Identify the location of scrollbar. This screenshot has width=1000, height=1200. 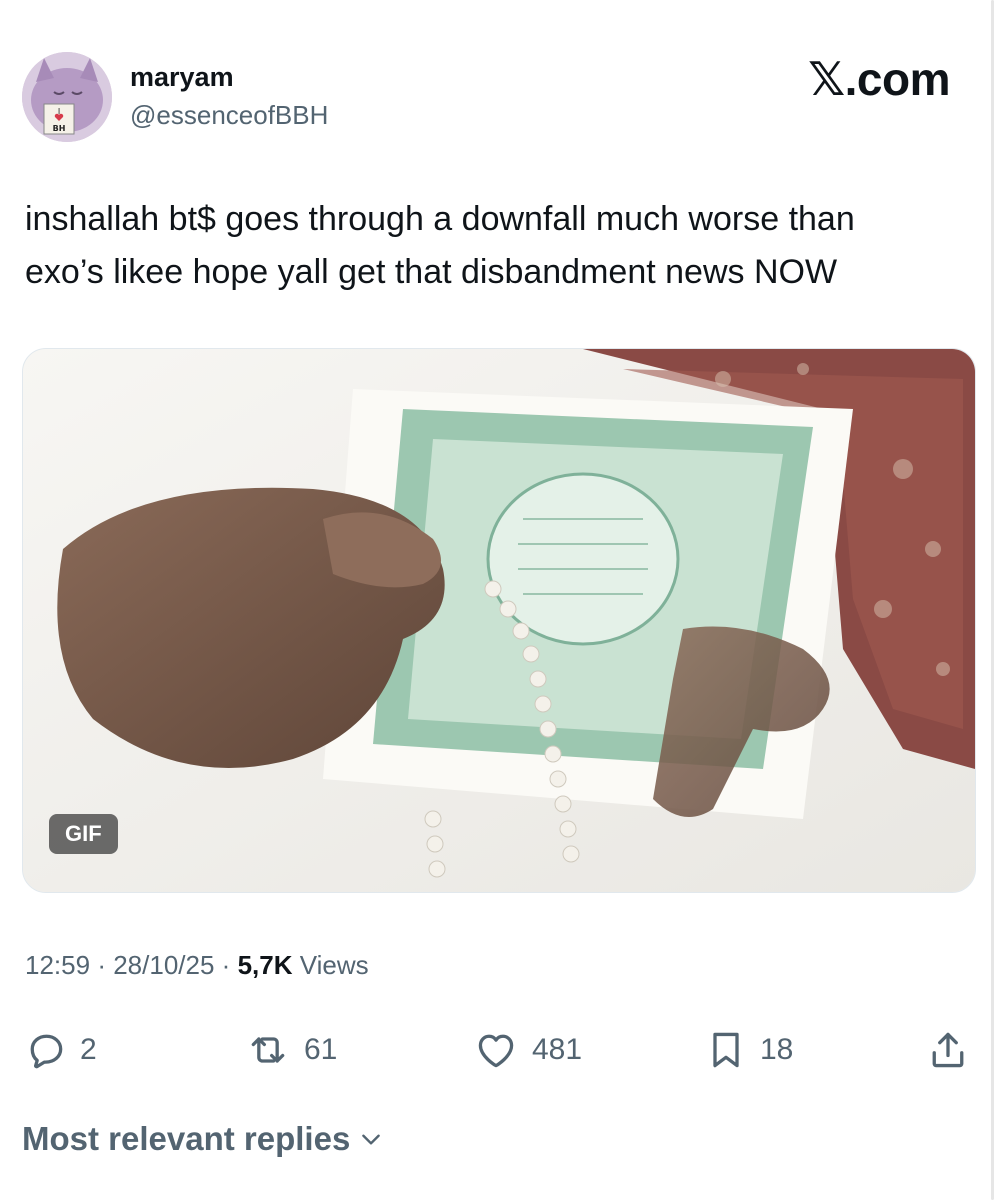
(992, 600).